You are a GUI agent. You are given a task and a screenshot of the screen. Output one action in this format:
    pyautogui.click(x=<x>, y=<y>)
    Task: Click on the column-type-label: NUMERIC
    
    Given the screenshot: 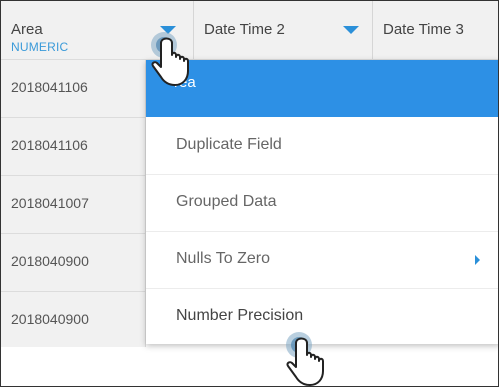 What is the action you would take?
    pyautogui.click(x=40, y=47)
    